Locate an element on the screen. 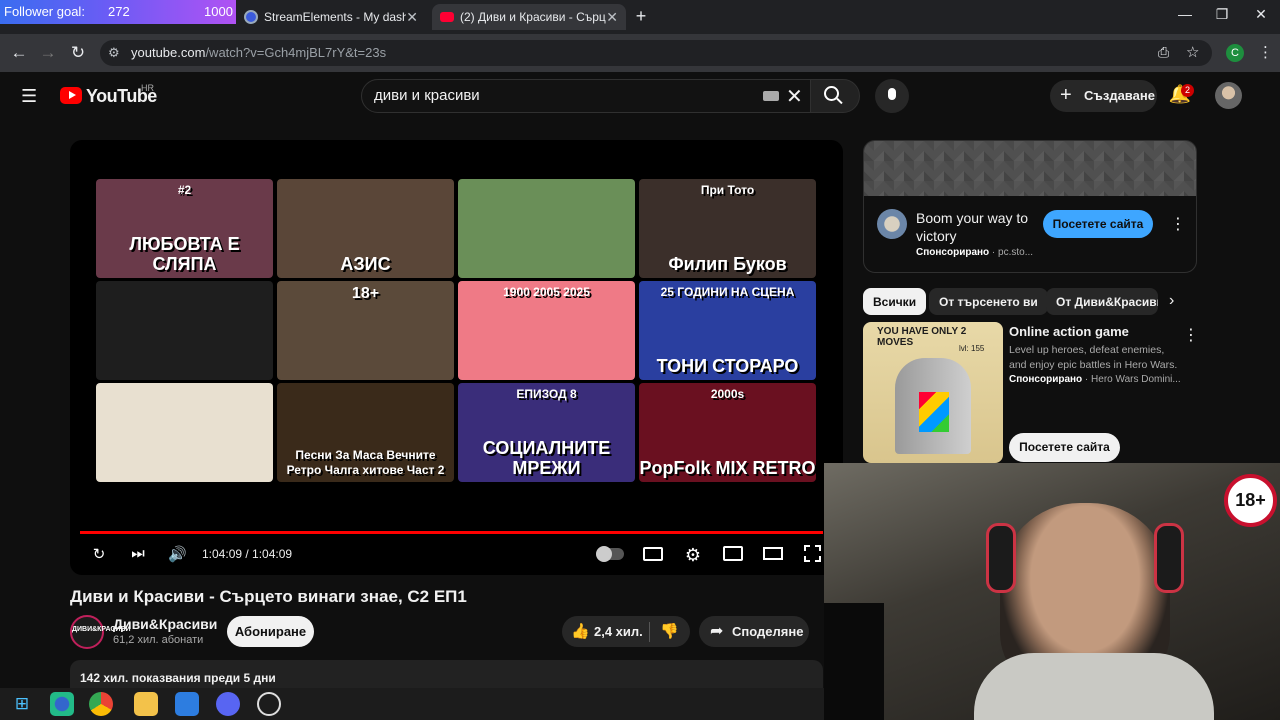 The height and width of the screenshot is (720, 1280). channel-name: Диви&Красиви is located at coordinates (165, 624).